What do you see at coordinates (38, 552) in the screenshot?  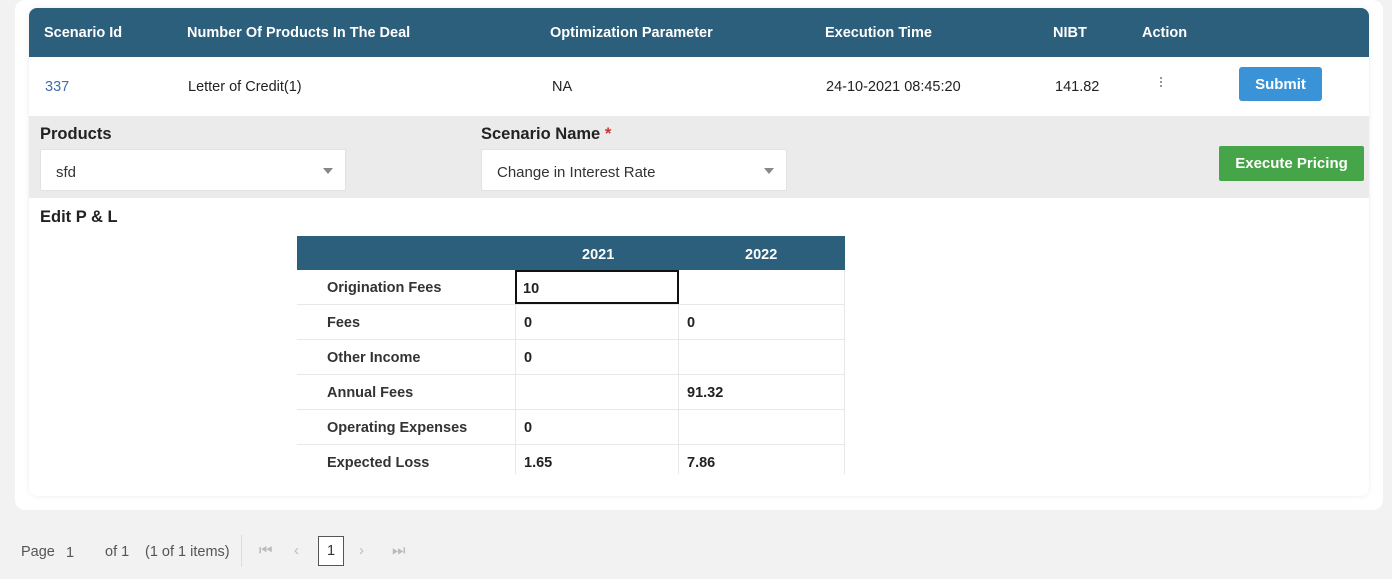 I see `page-label: Page` at bounding box center [38, 552].